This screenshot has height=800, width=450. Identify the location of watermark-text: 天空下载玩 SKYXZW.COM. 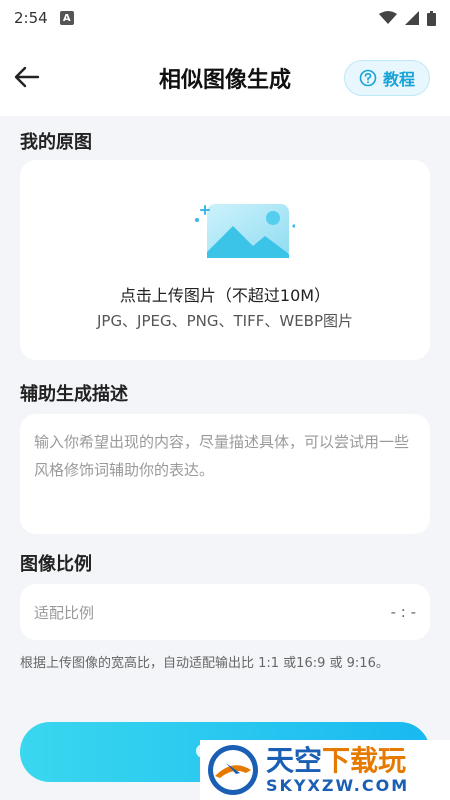
(338, 769).